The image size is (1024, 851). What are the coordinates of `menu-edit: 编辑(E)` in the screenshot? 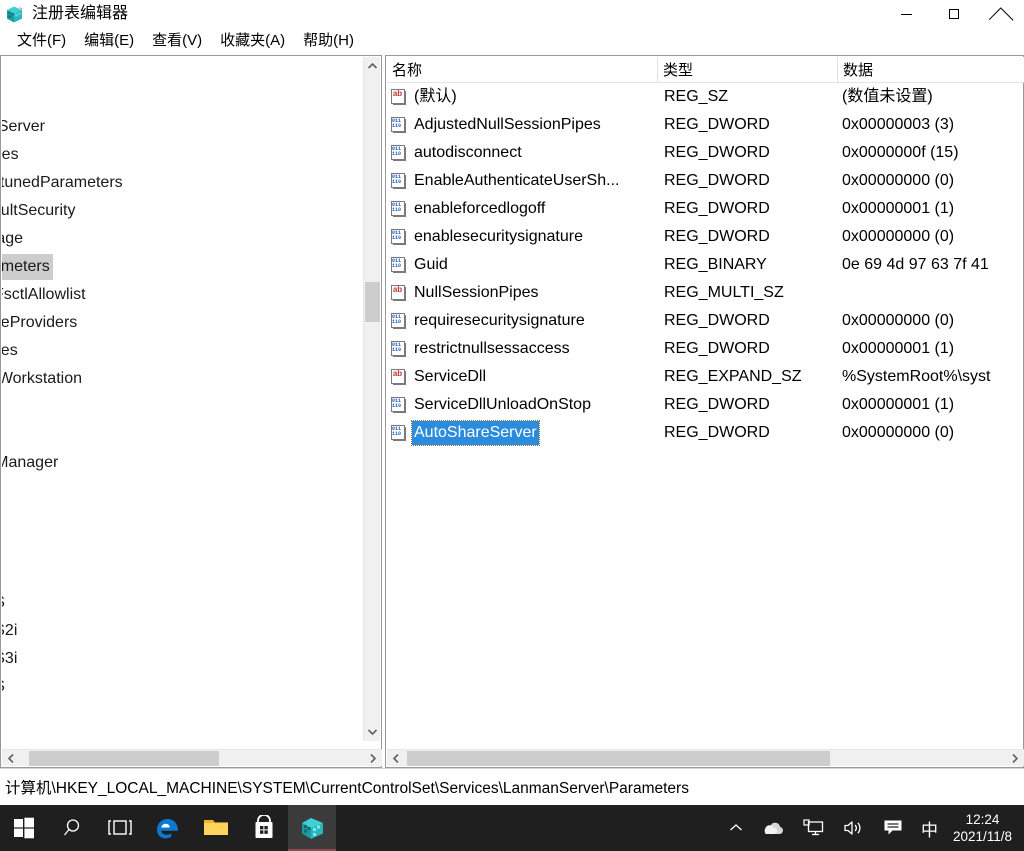 It's located at (109, 41).